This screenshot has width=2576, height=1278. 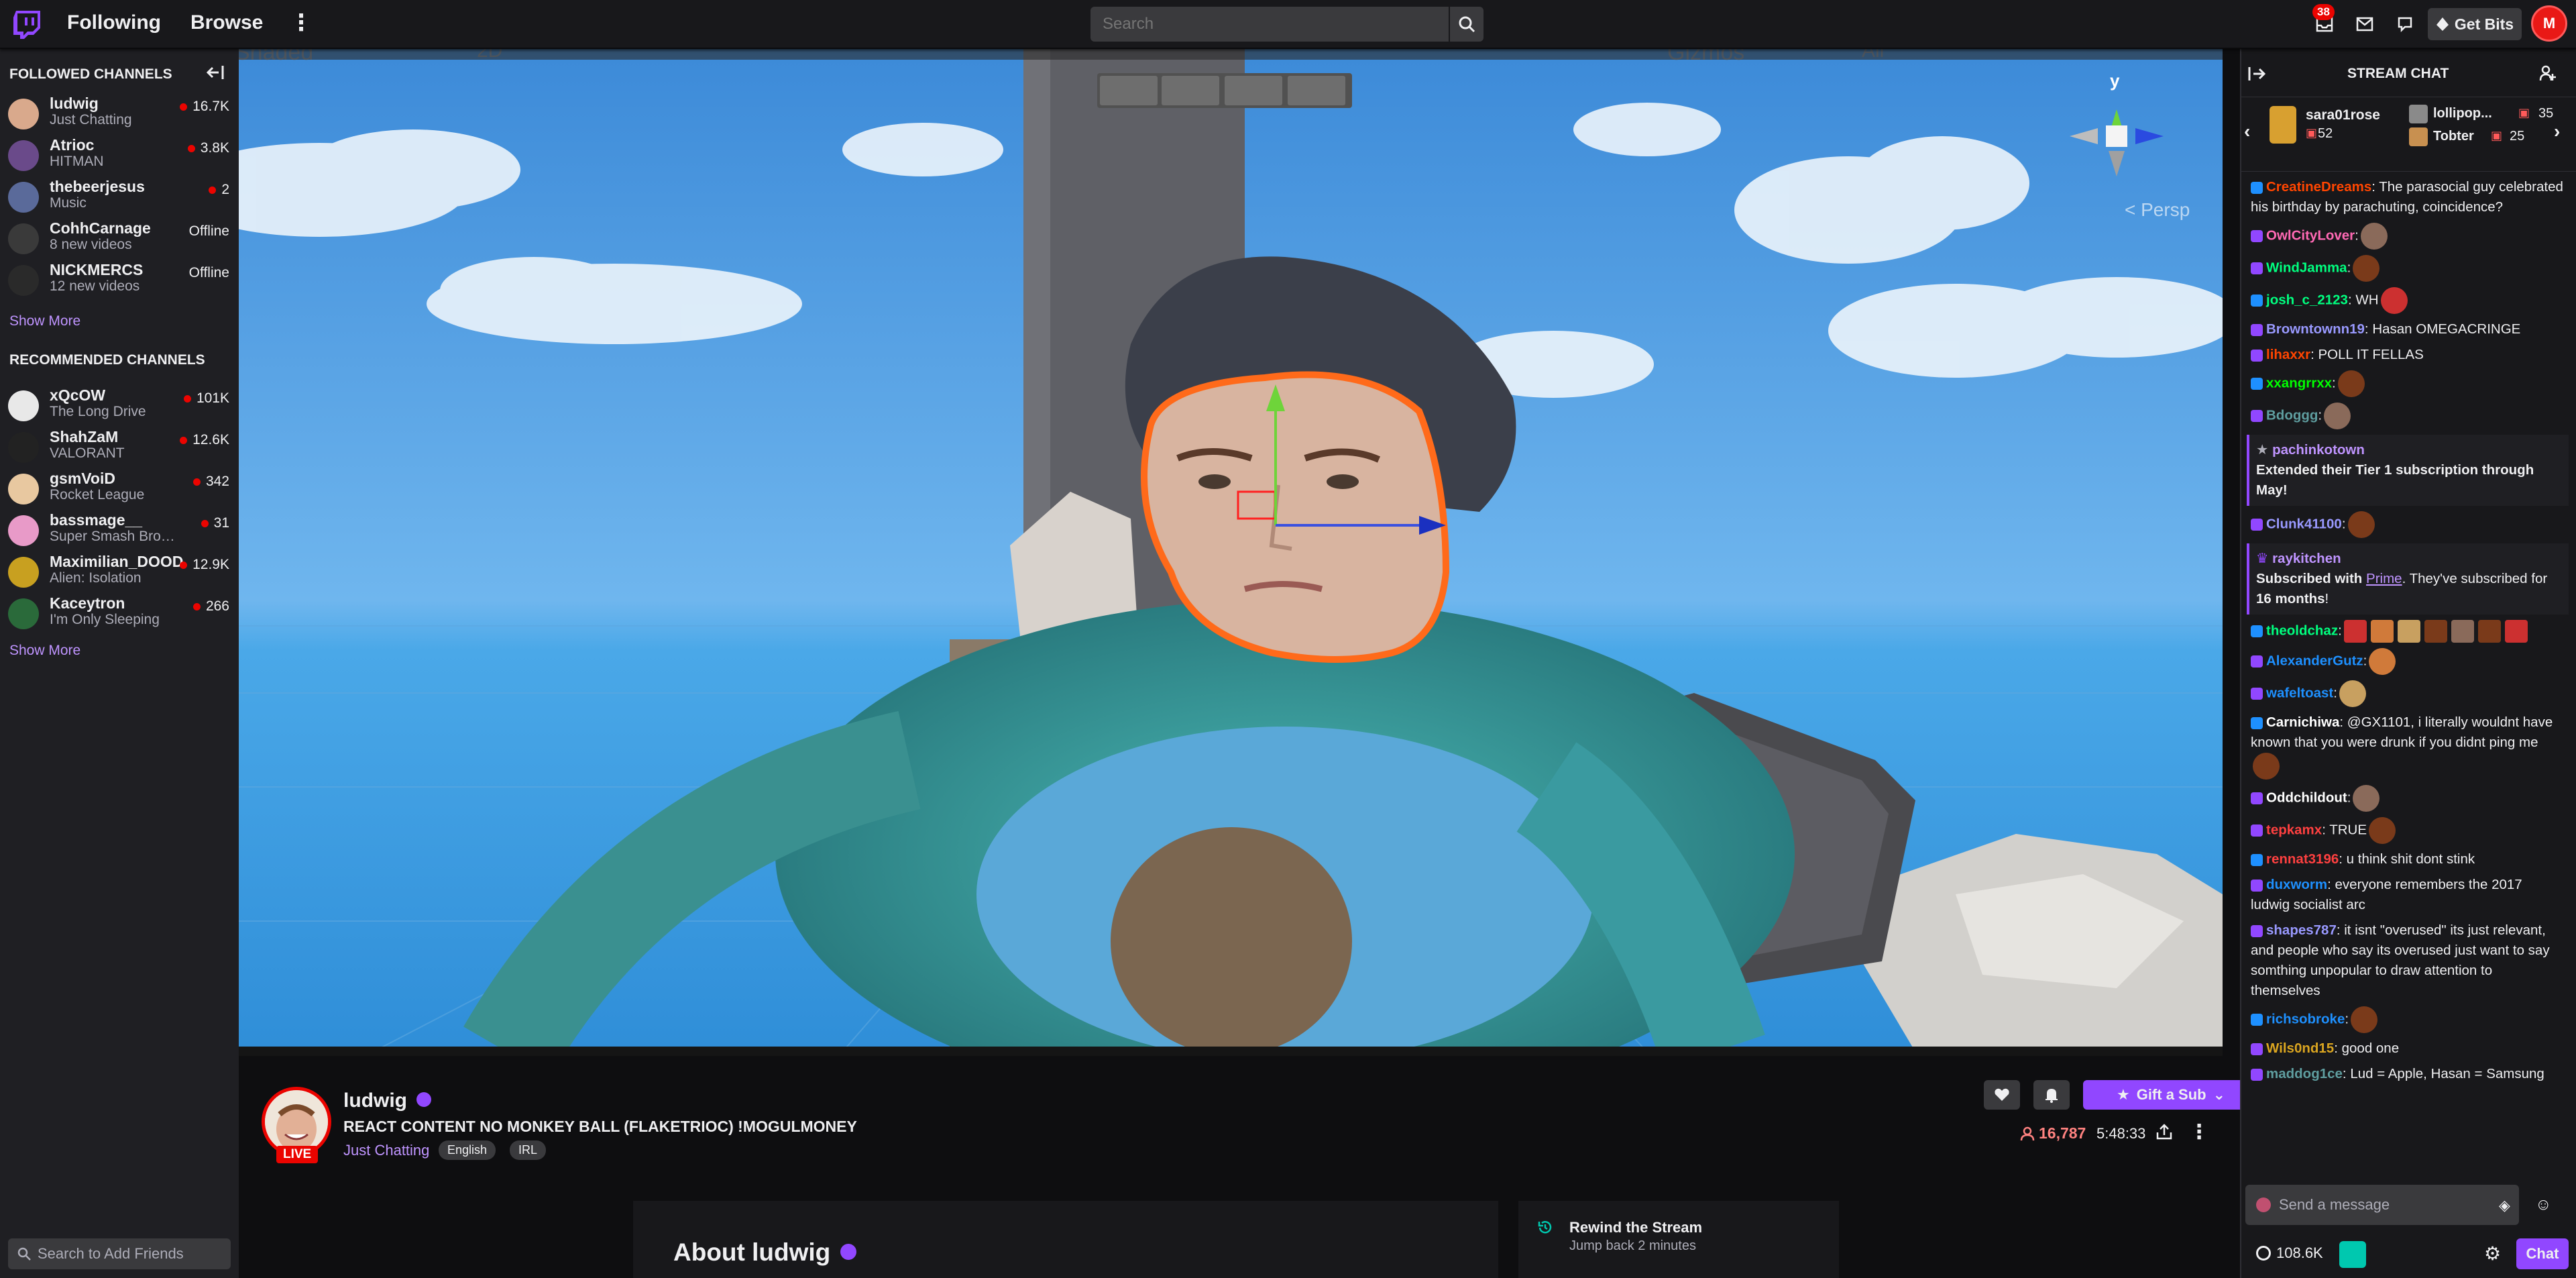 What do you see at coordinates (2304, 1073) in the screenshot?
I see `chat-username: maddog1ce` at bounding box center [2304, 1073].